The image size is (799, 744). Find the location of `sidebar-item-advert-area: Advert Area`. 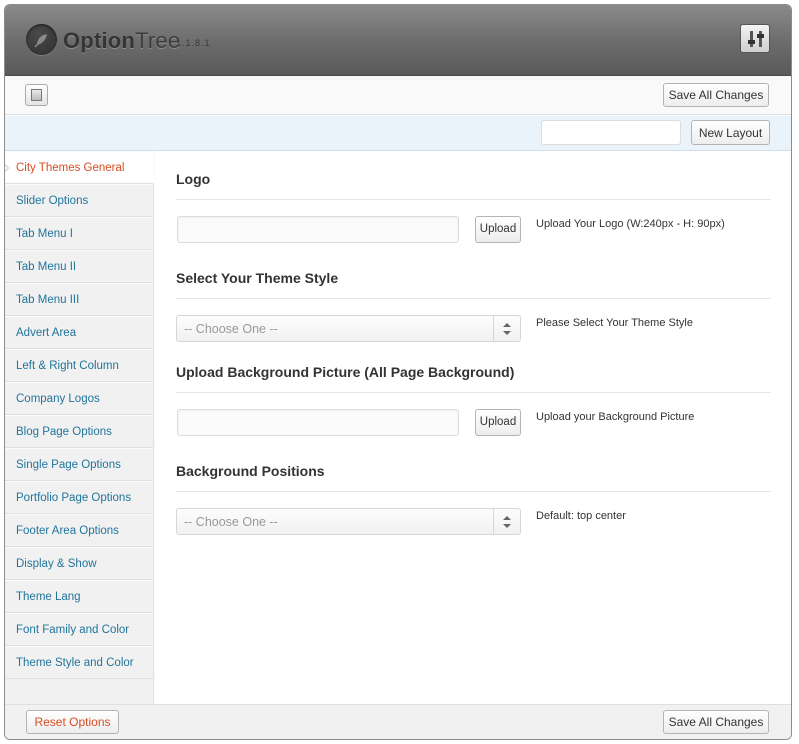

sidebar-item-advert-area: Advert Area is located at coordinates (79, 332).